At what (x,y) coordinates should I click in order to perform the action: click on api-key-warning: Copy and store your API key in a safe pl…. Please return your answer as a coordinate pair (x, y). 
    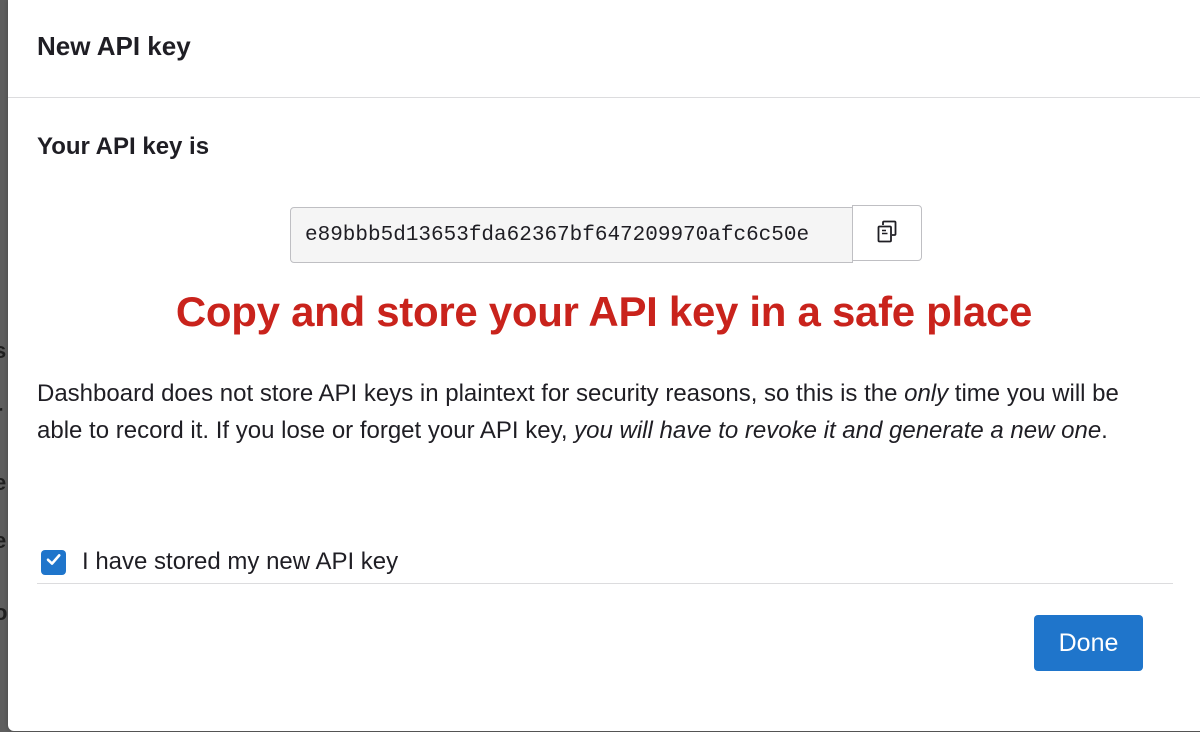
    Looking at the image, I should click on (604, 311).